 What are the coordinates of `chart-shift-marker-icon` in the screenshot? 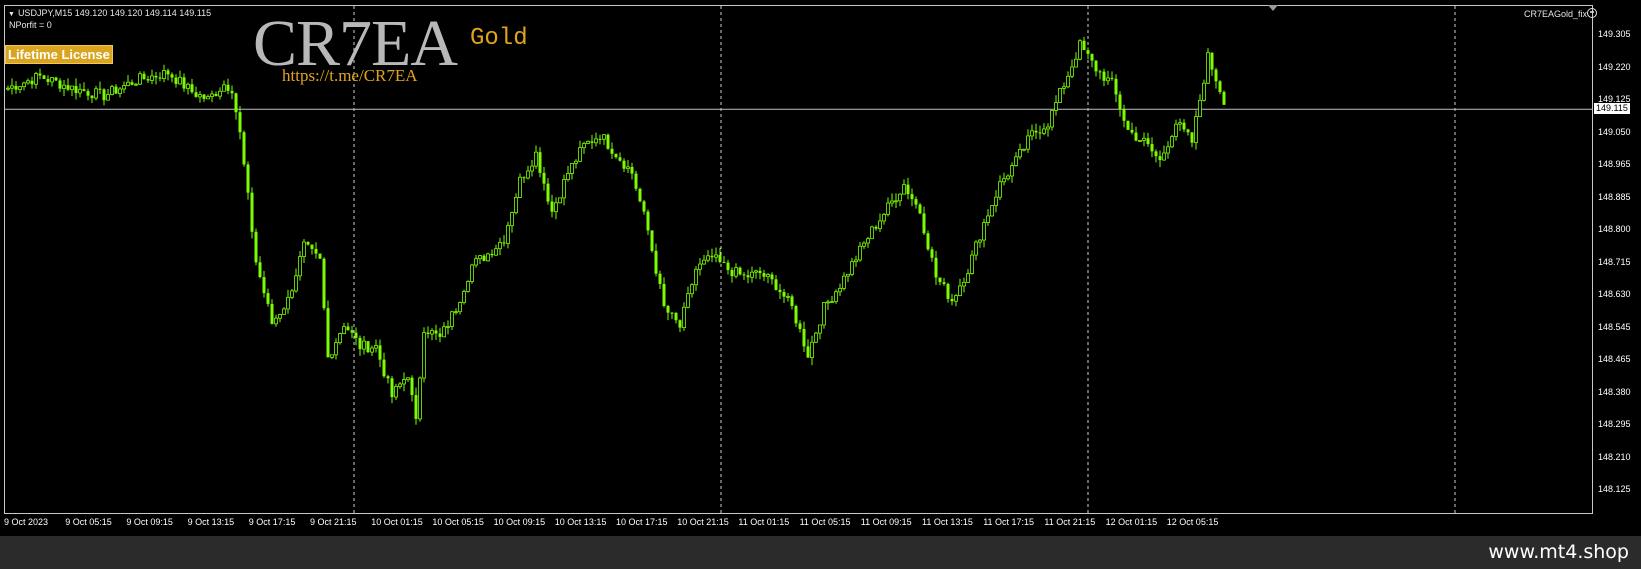 It's located at (1273, 8).